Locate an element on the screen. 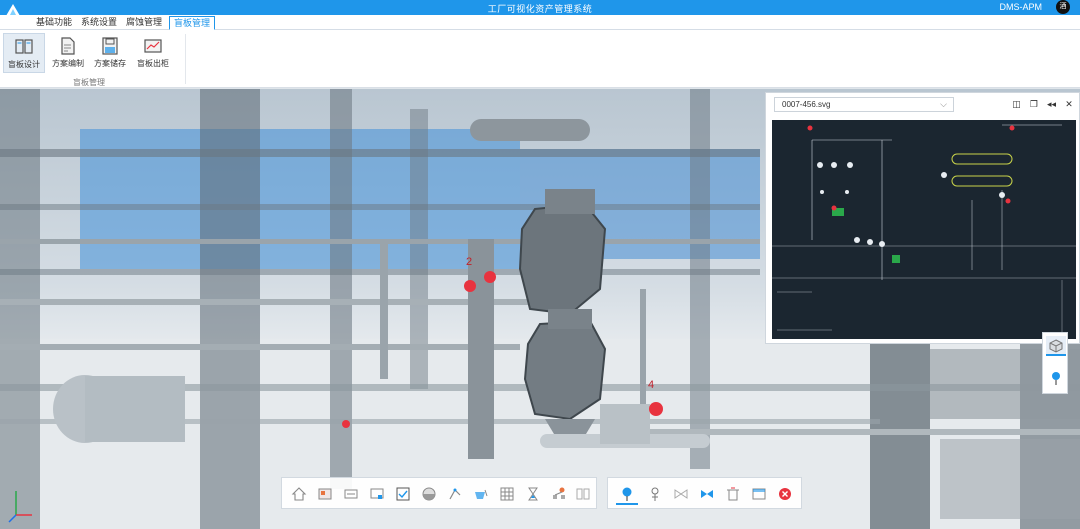 Image resolution: width=1080 pixels, height=529 pixels. screen-icon is located at coordinates (377, 493).